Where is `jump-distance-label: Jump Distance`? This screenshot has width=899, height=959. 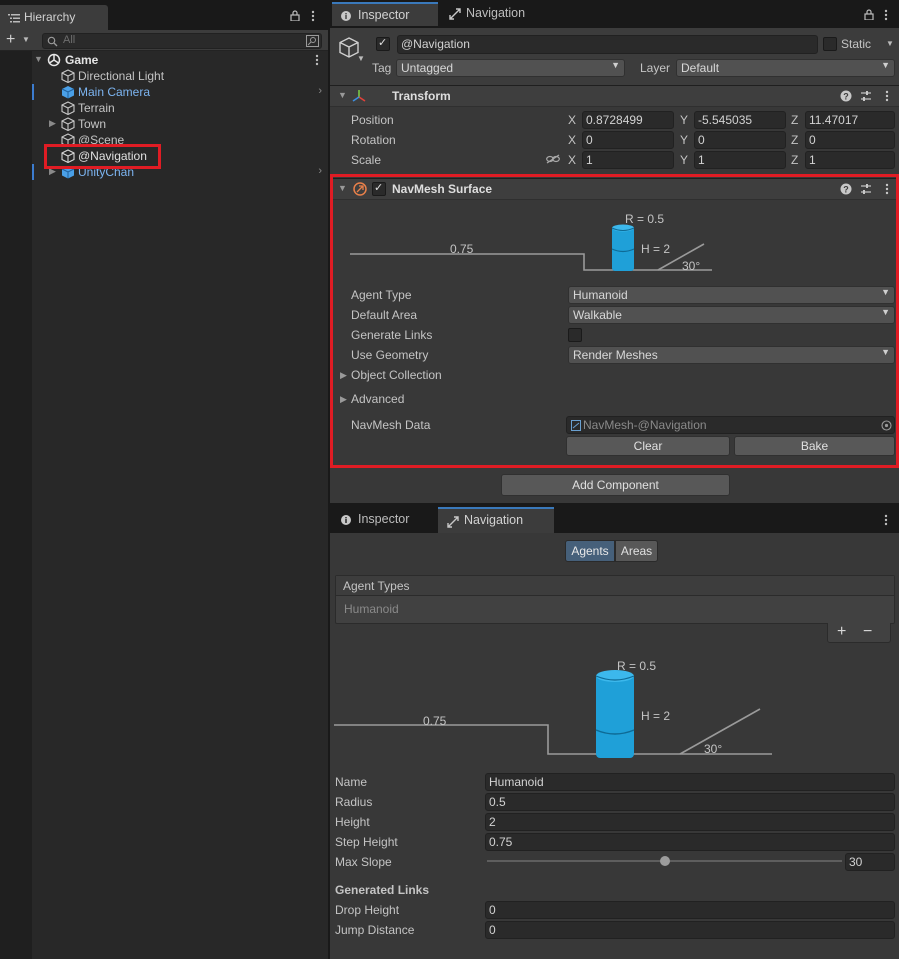
jump-distance-label: Jump Distance is located at coordinates (375, 930).